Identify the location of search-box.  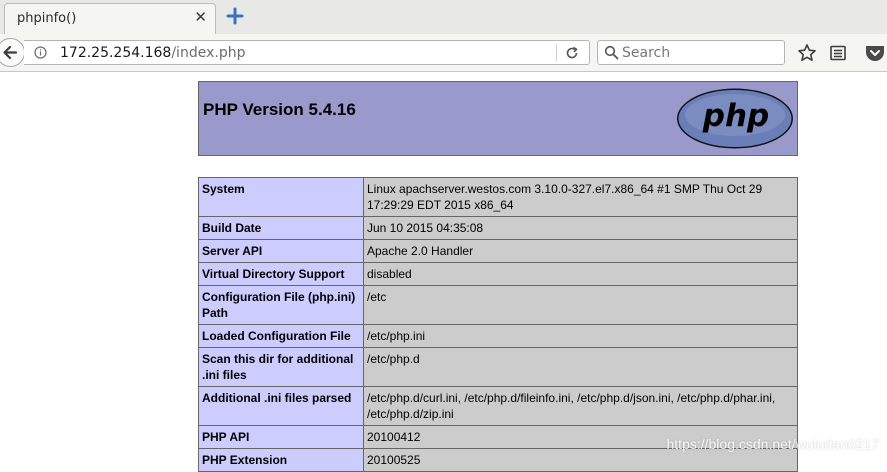
(691, 52).